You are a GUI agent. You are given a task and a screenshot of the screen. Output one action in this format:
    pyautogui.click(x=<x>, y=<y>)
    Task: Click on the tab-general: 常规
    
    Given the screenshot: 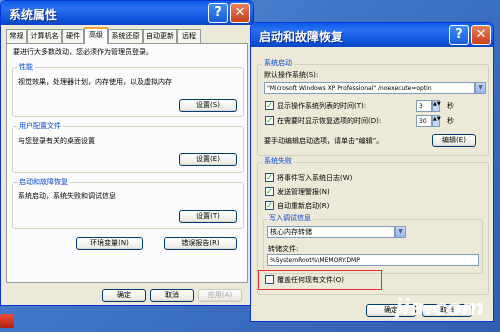 What is the action you would take?
    pyautogui.click(x=16, y=36)
    